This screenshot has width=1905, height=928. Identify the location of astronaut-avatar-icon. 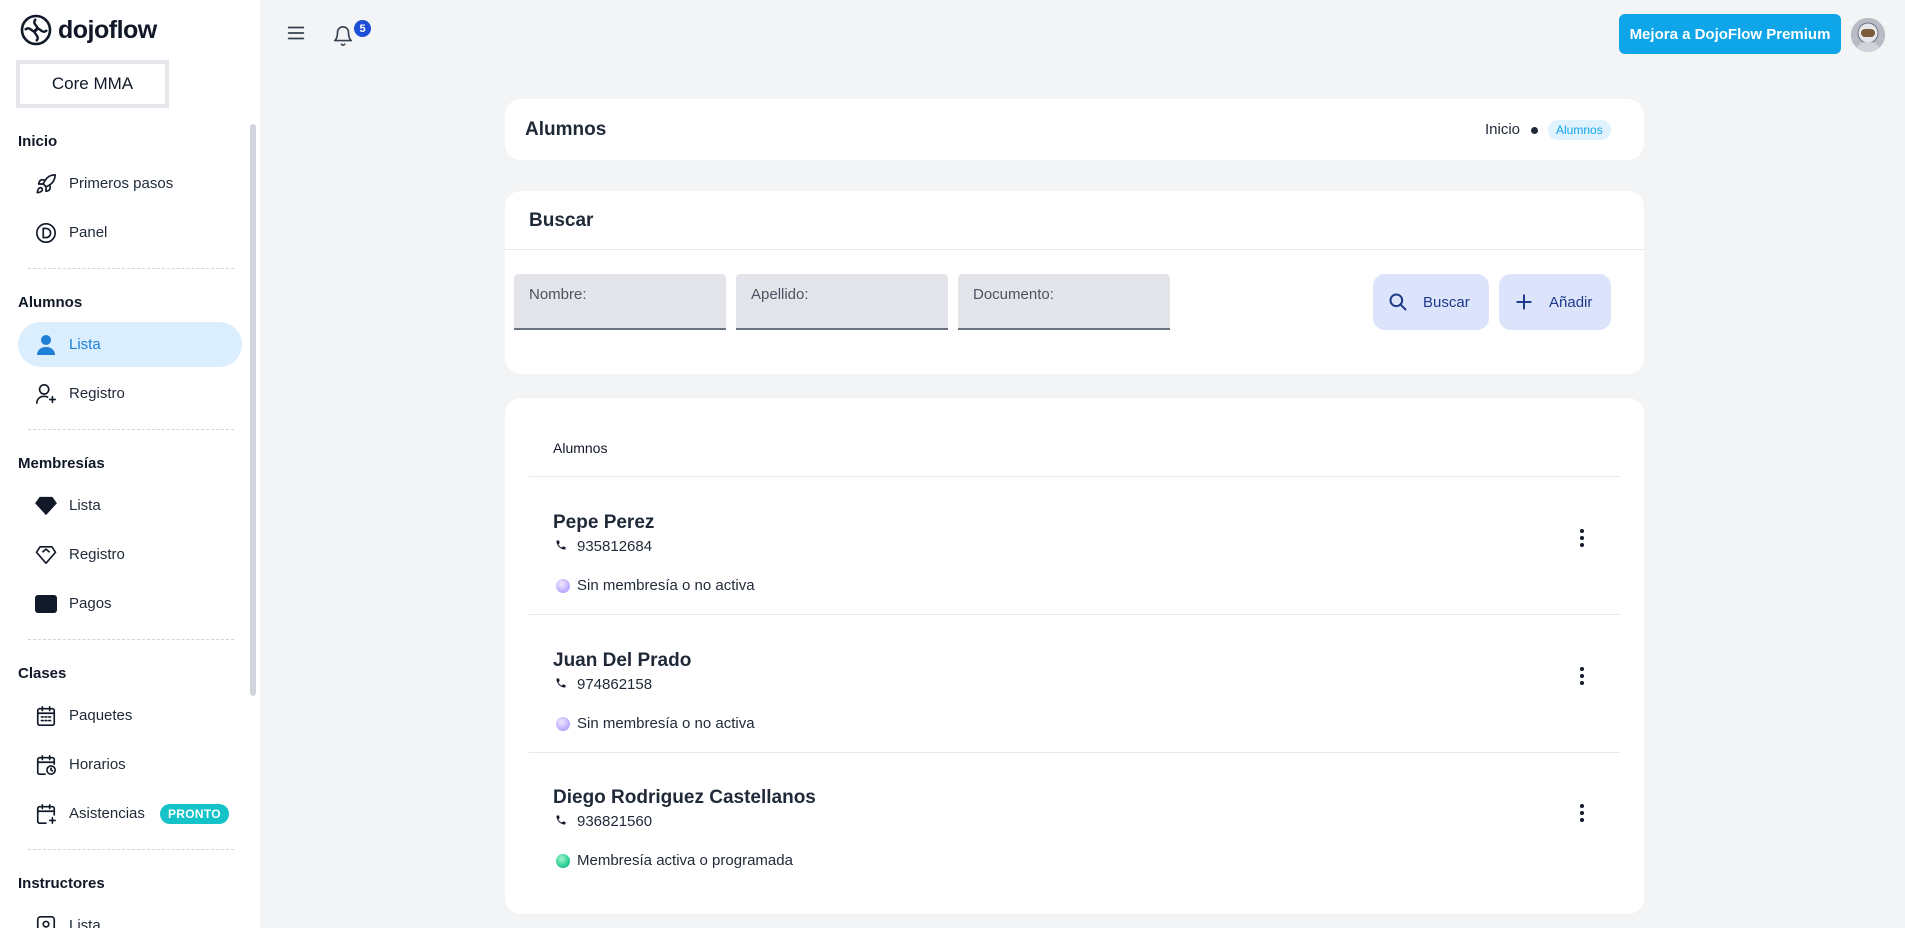
(1868, 35).